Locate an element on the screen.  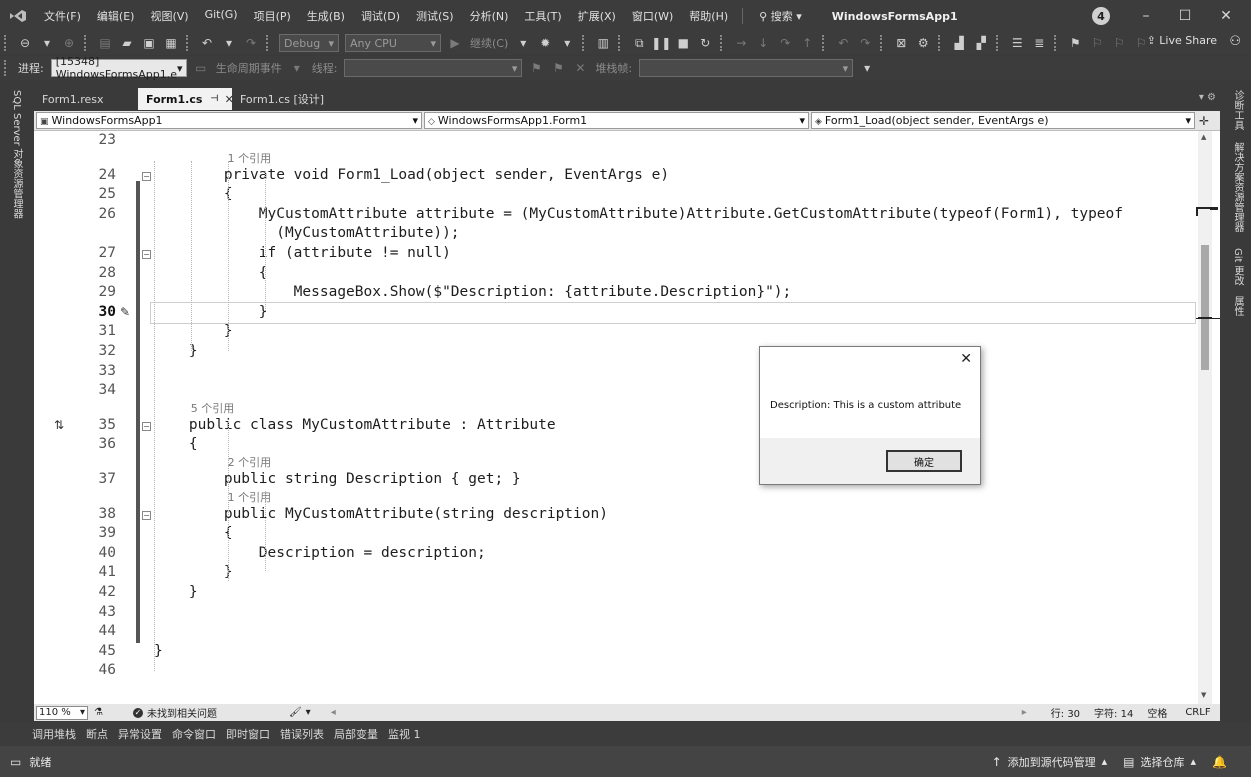
project-dropdown: ▣ WindowsFormsApp1 ▾ is located at coordinates (229, 120).